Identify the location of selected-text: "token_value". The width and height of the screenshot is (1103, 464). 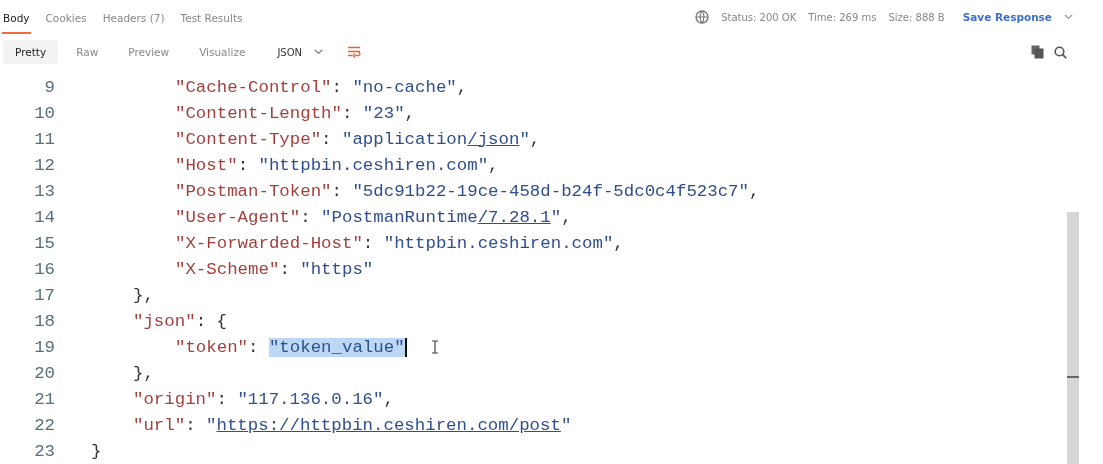
(337, 347).